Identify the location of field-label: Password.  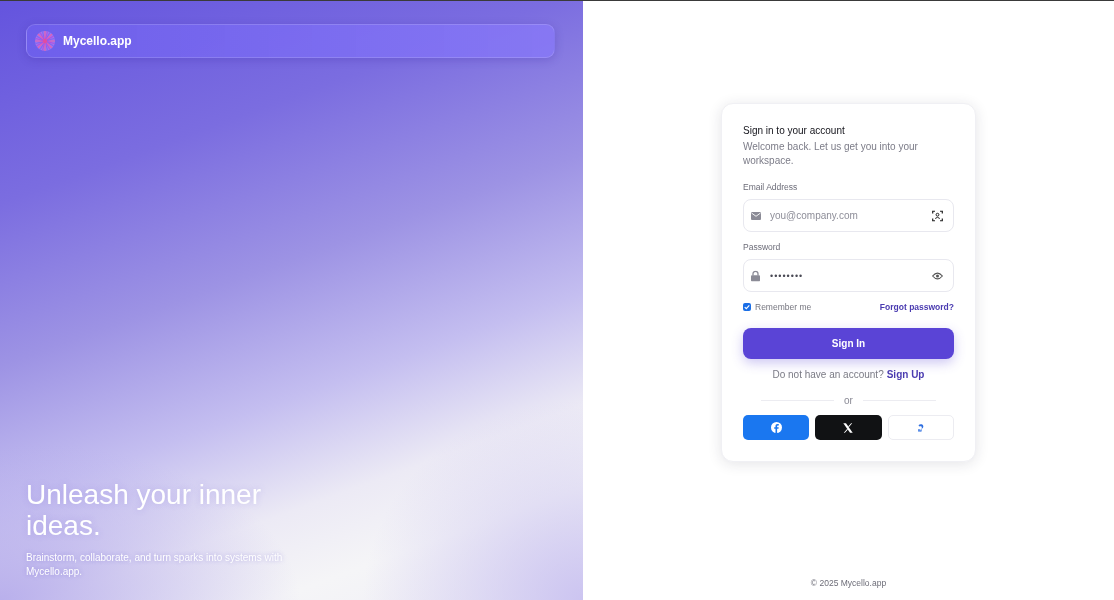
(762, 247).